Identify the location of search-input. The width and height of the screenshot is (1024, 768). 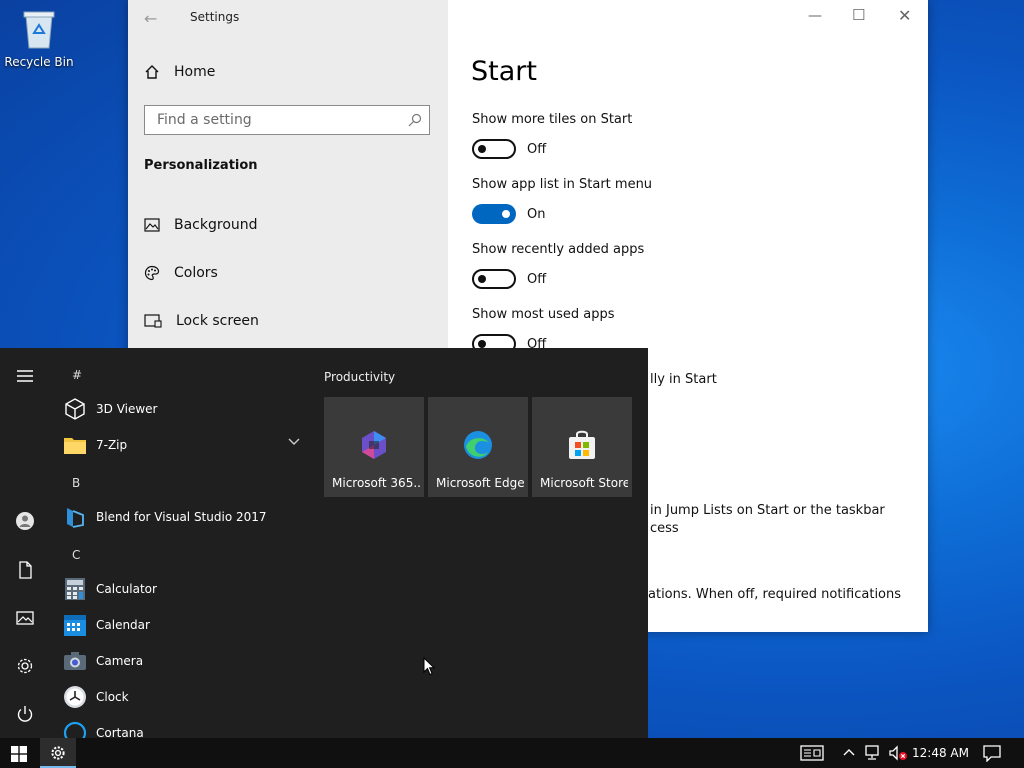
(277, 120).